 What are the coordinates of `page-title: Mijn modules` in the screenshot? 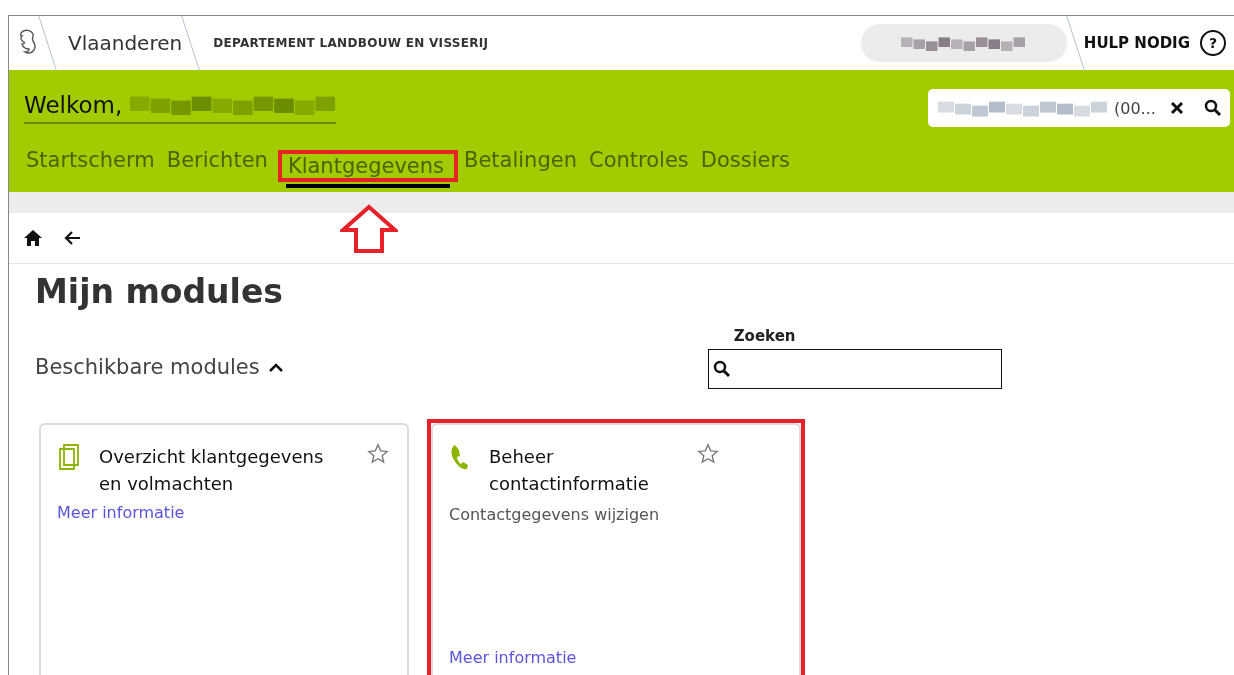 It's located at (159, 291).